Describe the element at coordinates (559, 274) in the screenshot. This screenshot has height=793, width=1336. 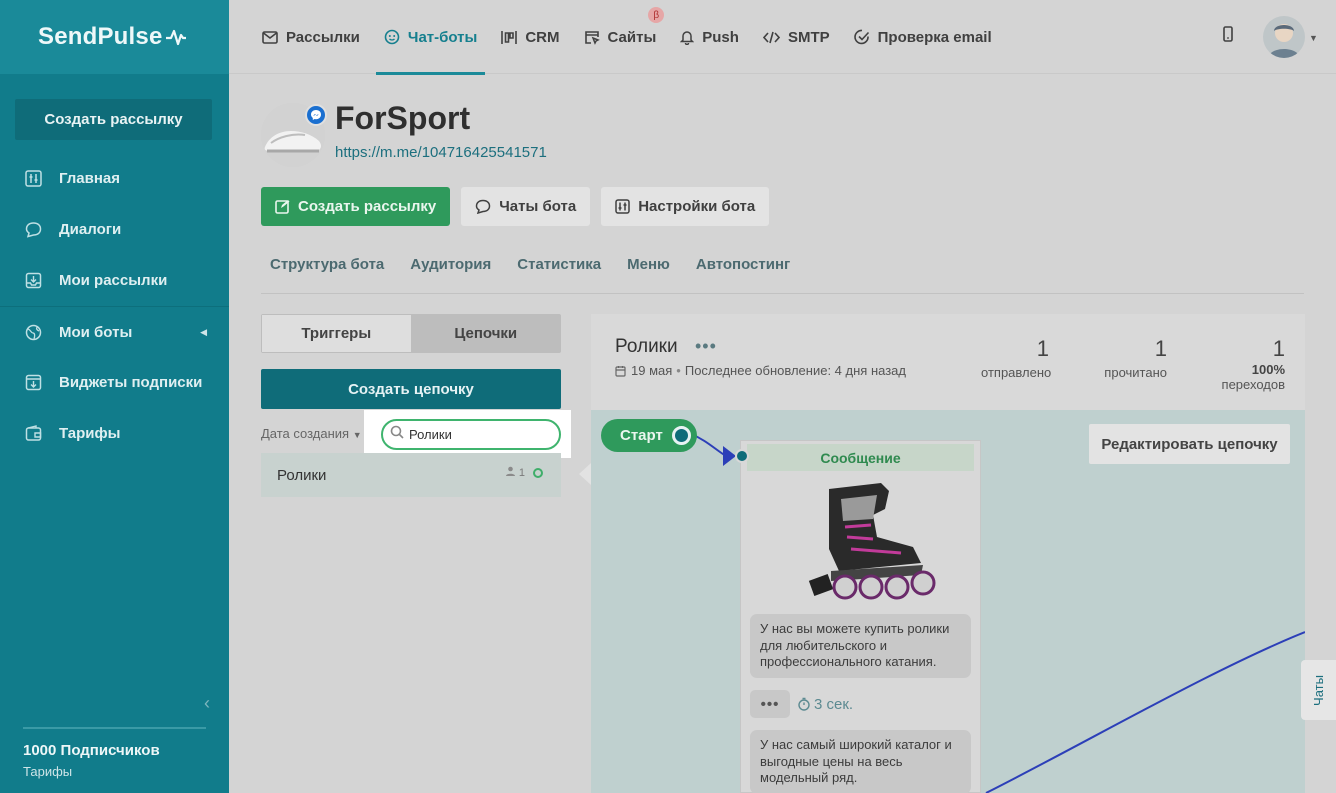
I see `subtab-statistics: Статистика` at that location.